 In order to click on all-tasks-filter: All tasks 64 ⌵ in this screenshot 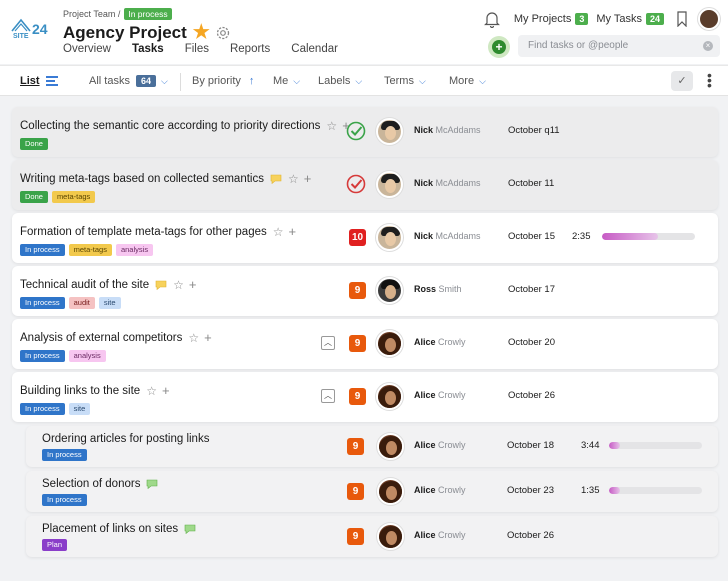, I will do `click(128, 81)`.